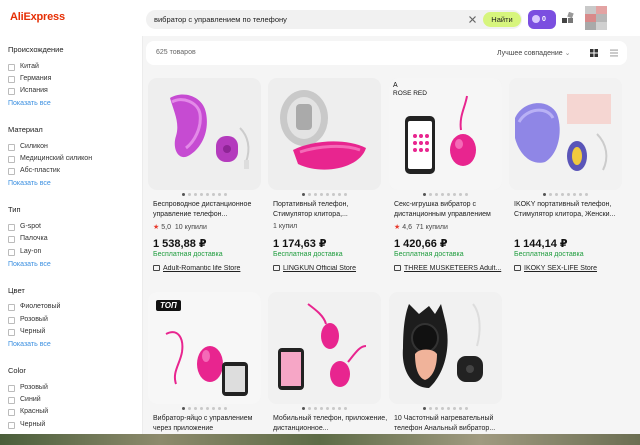 This screenshot has height=445, width=640. What do you see at coordinates (320, 439) in the screenshot?
I see `desktop-background-strip` at bounding box center [320, 439].